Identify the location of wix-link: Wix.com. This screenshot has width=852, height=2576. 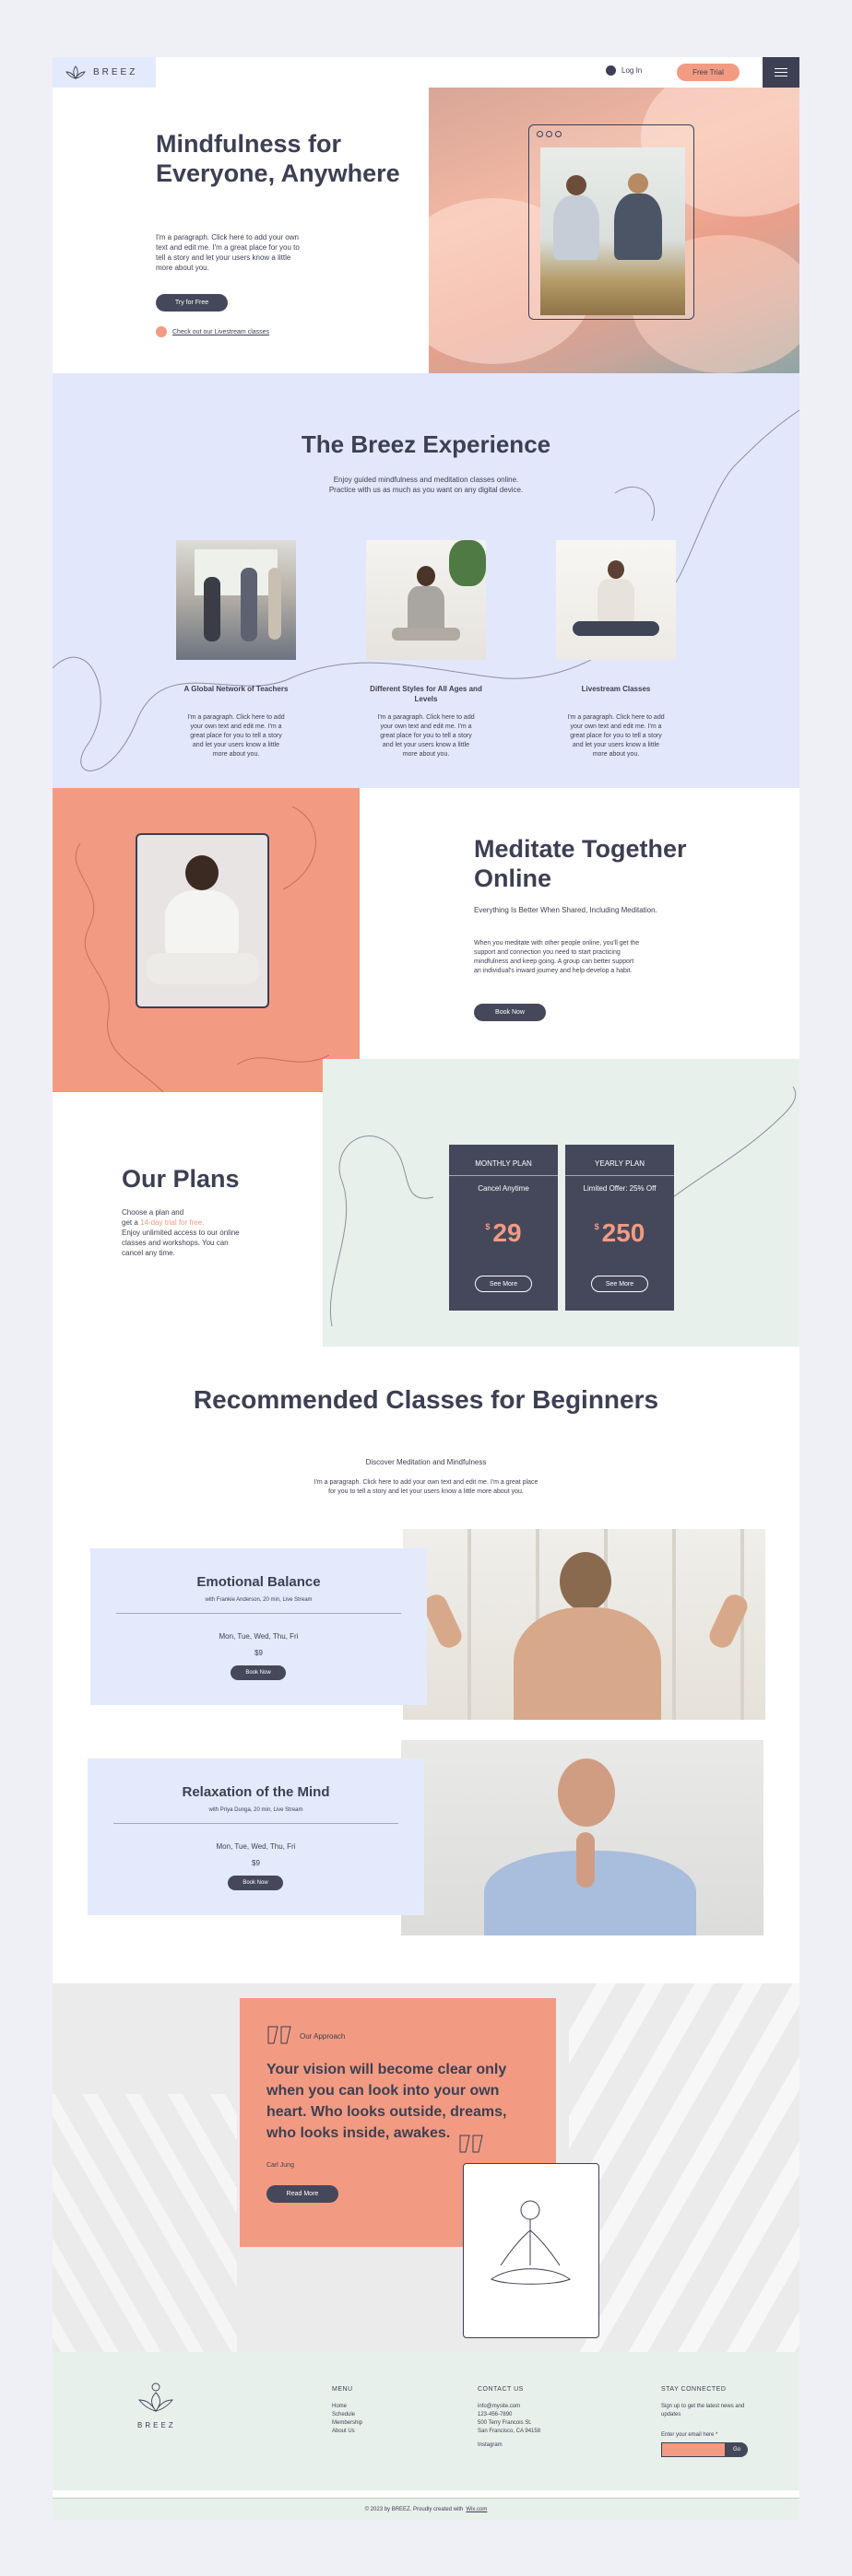
(477, 2509).